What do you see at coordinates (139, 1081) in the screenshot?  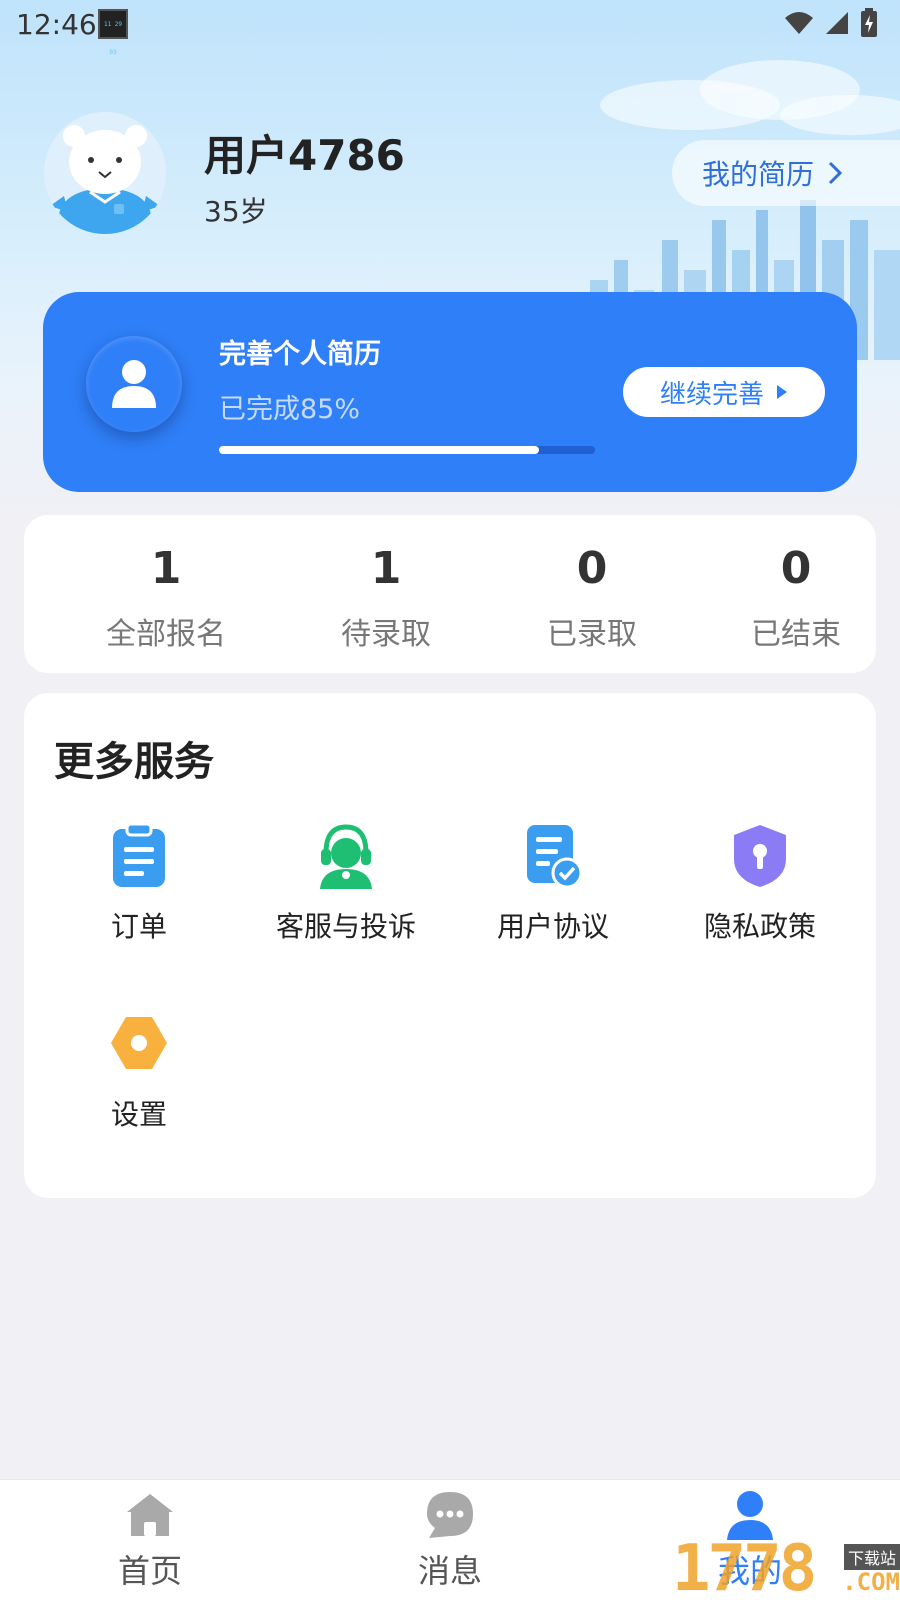 I see `service-settings: 设置` at bounding box center [139, 1081].